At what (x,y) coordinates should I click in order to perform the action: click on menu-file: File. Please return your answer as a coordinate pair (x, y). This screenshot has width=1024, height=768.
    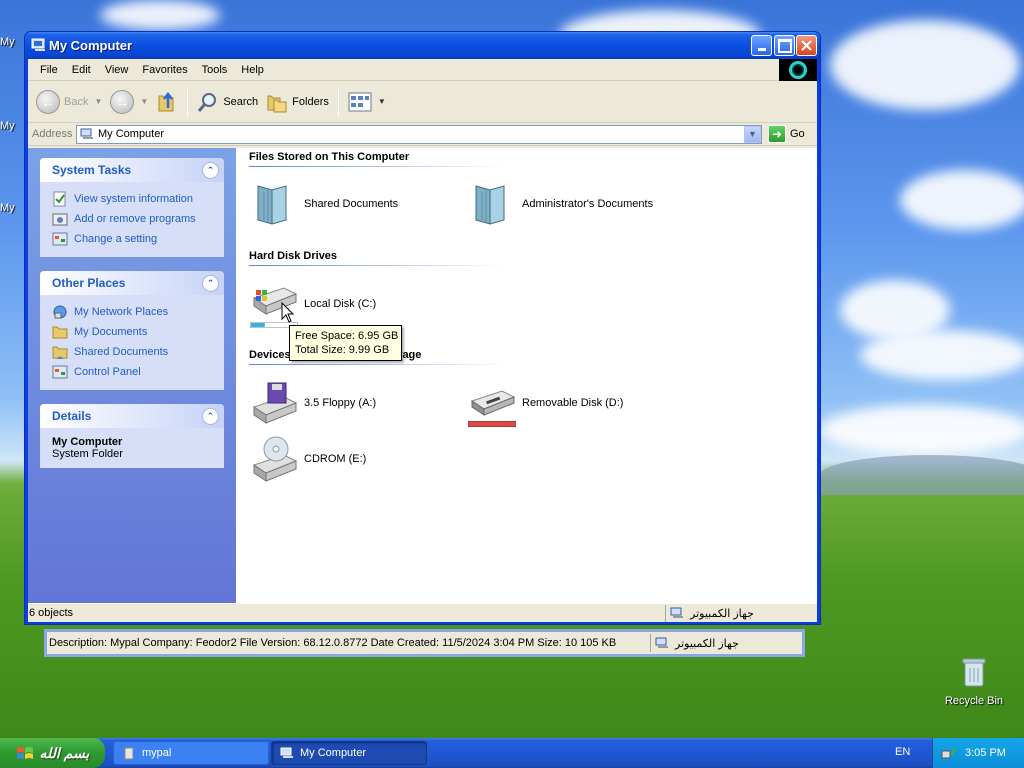
    Looking at the image, I should click on (49, 70).